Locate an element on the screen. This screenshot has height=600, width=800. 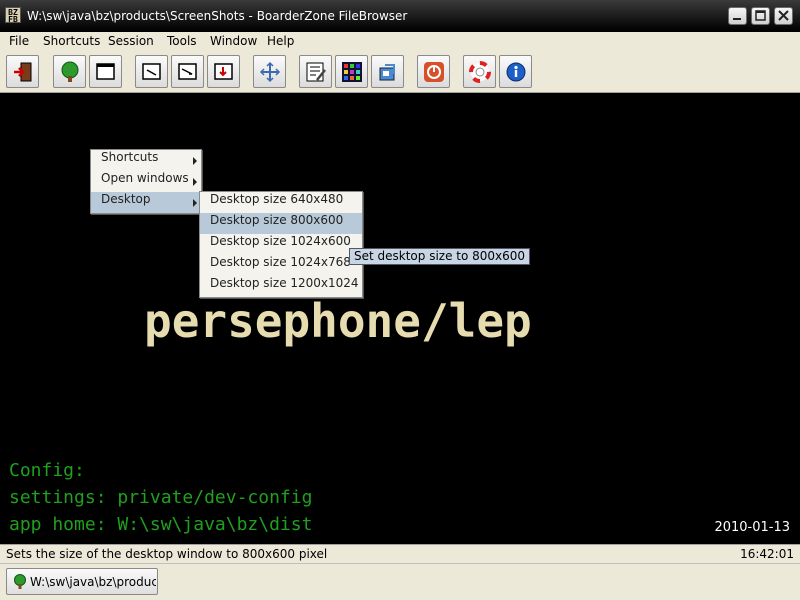
window-minimize-button is located at coordinates (151, 71).